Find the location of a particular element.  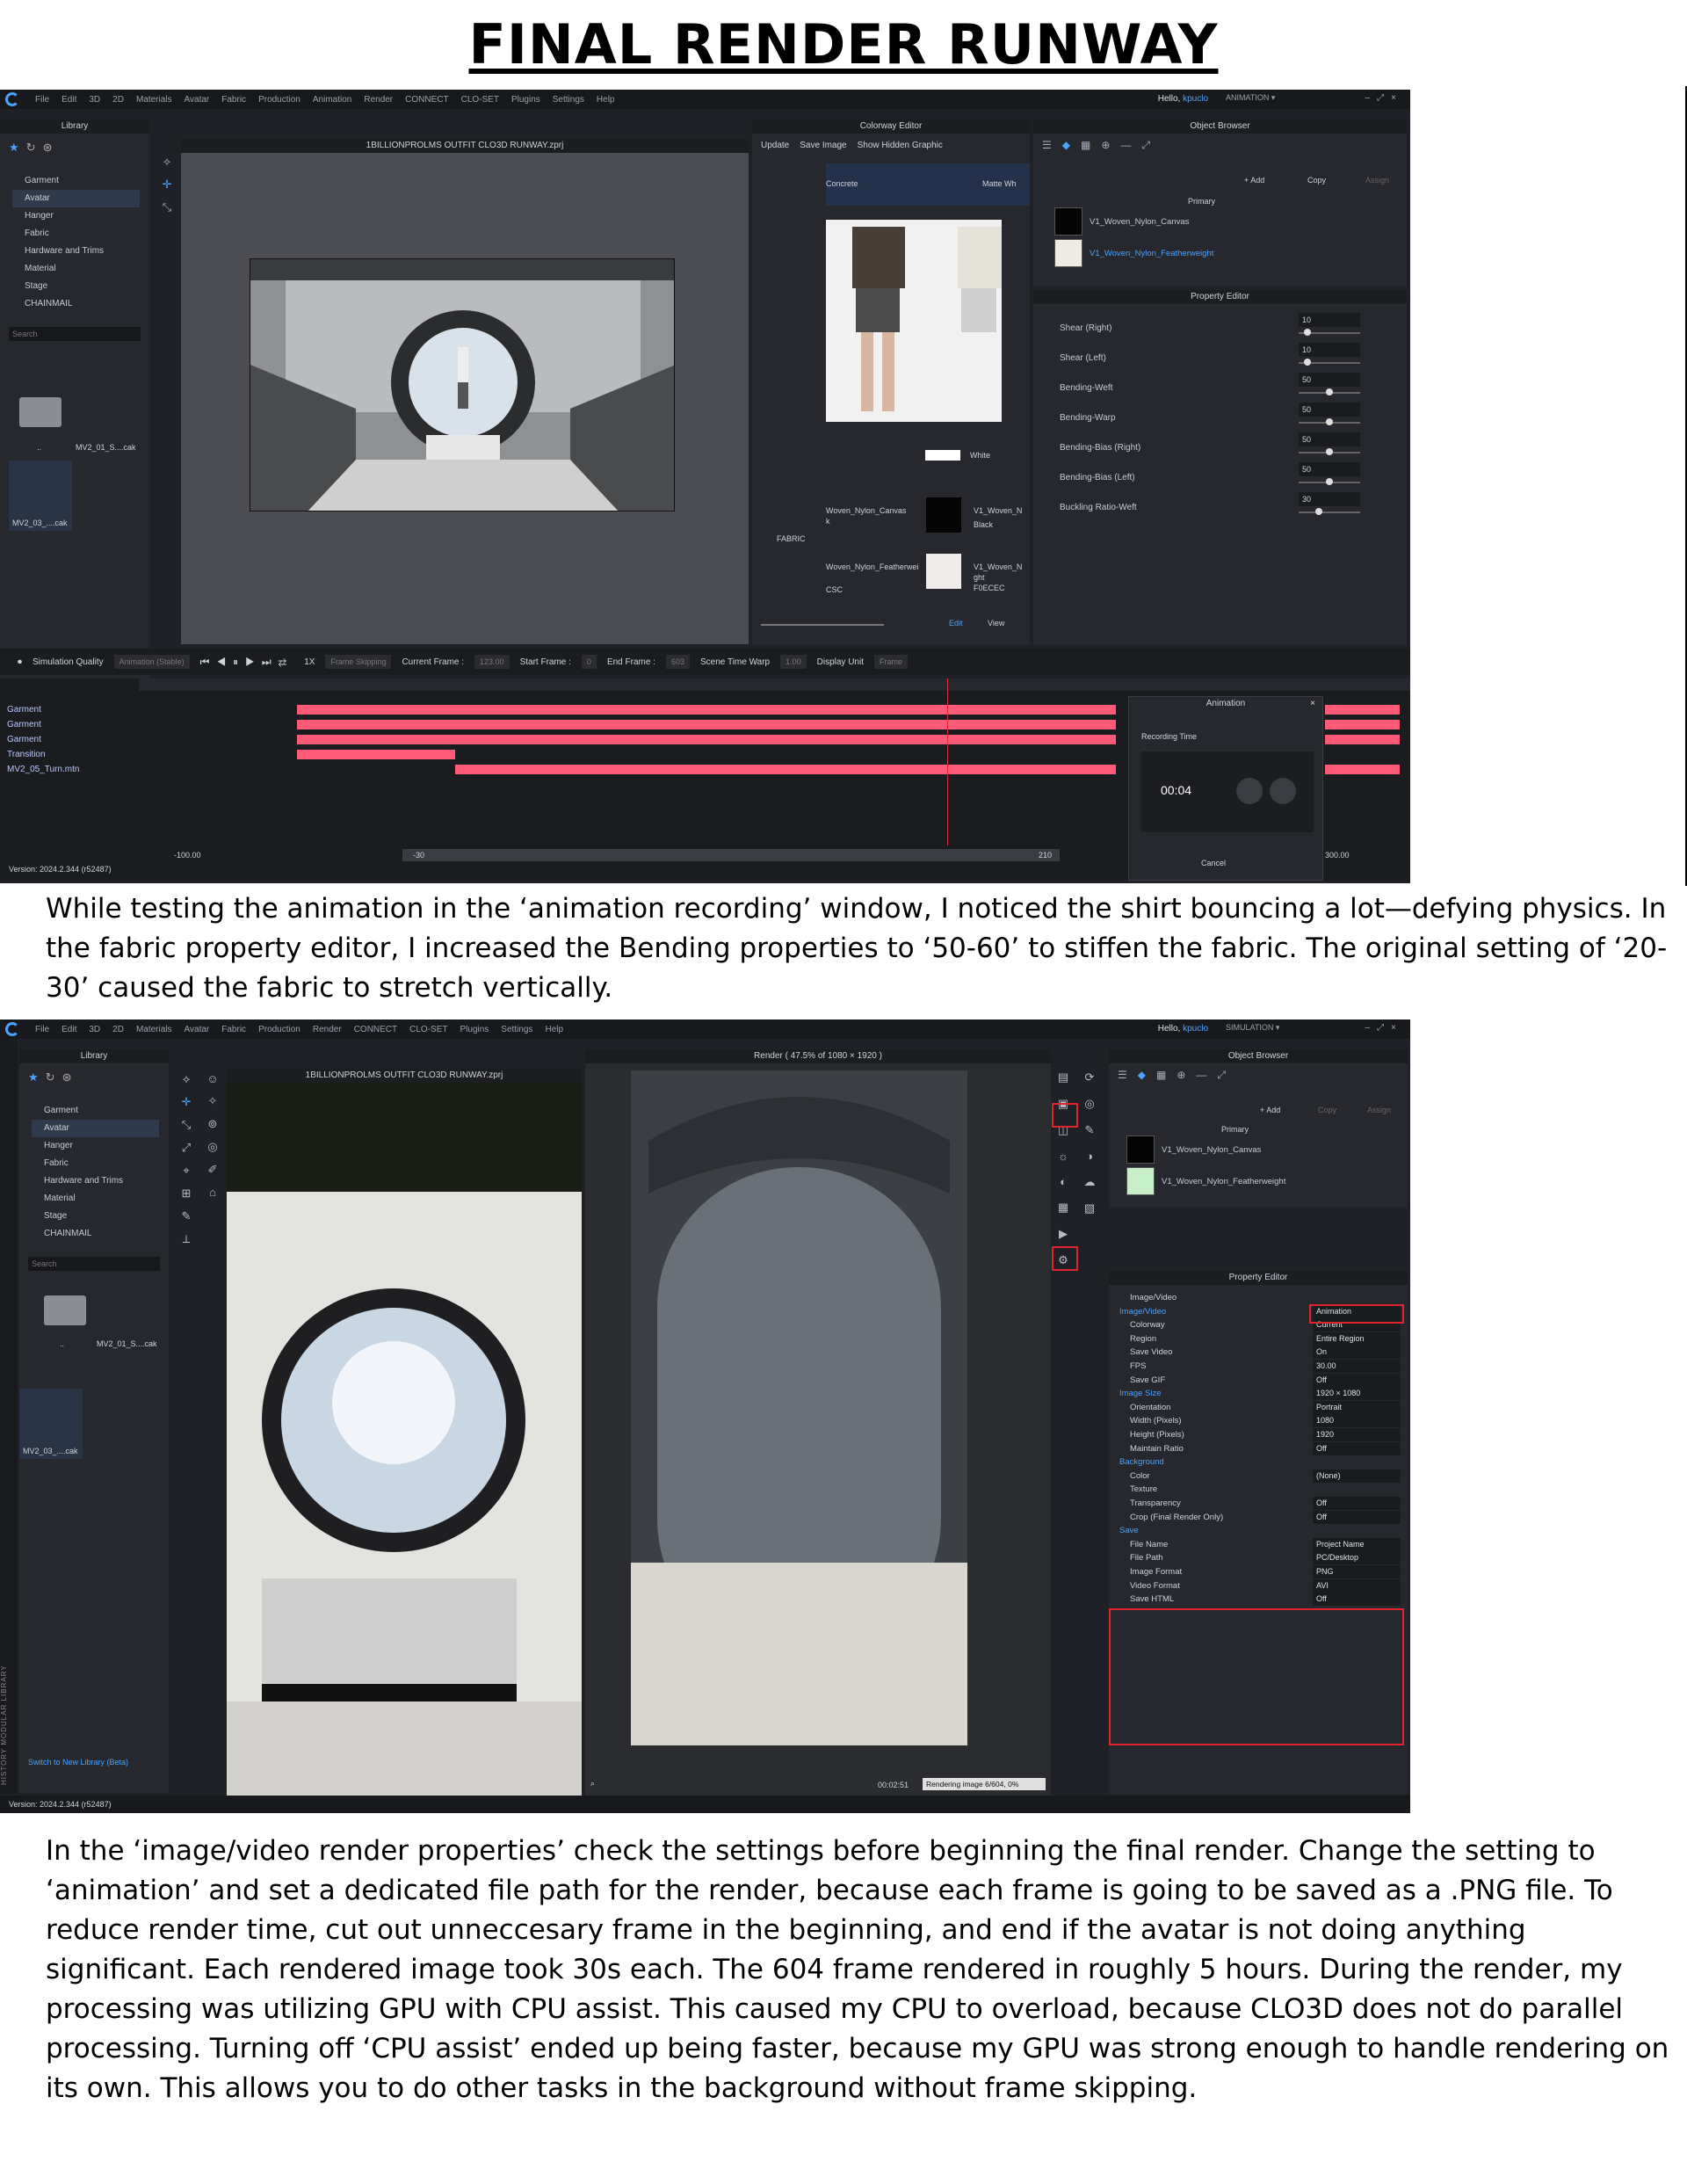

time-warp-input: 1.00 is located at coordinates (793, 662).